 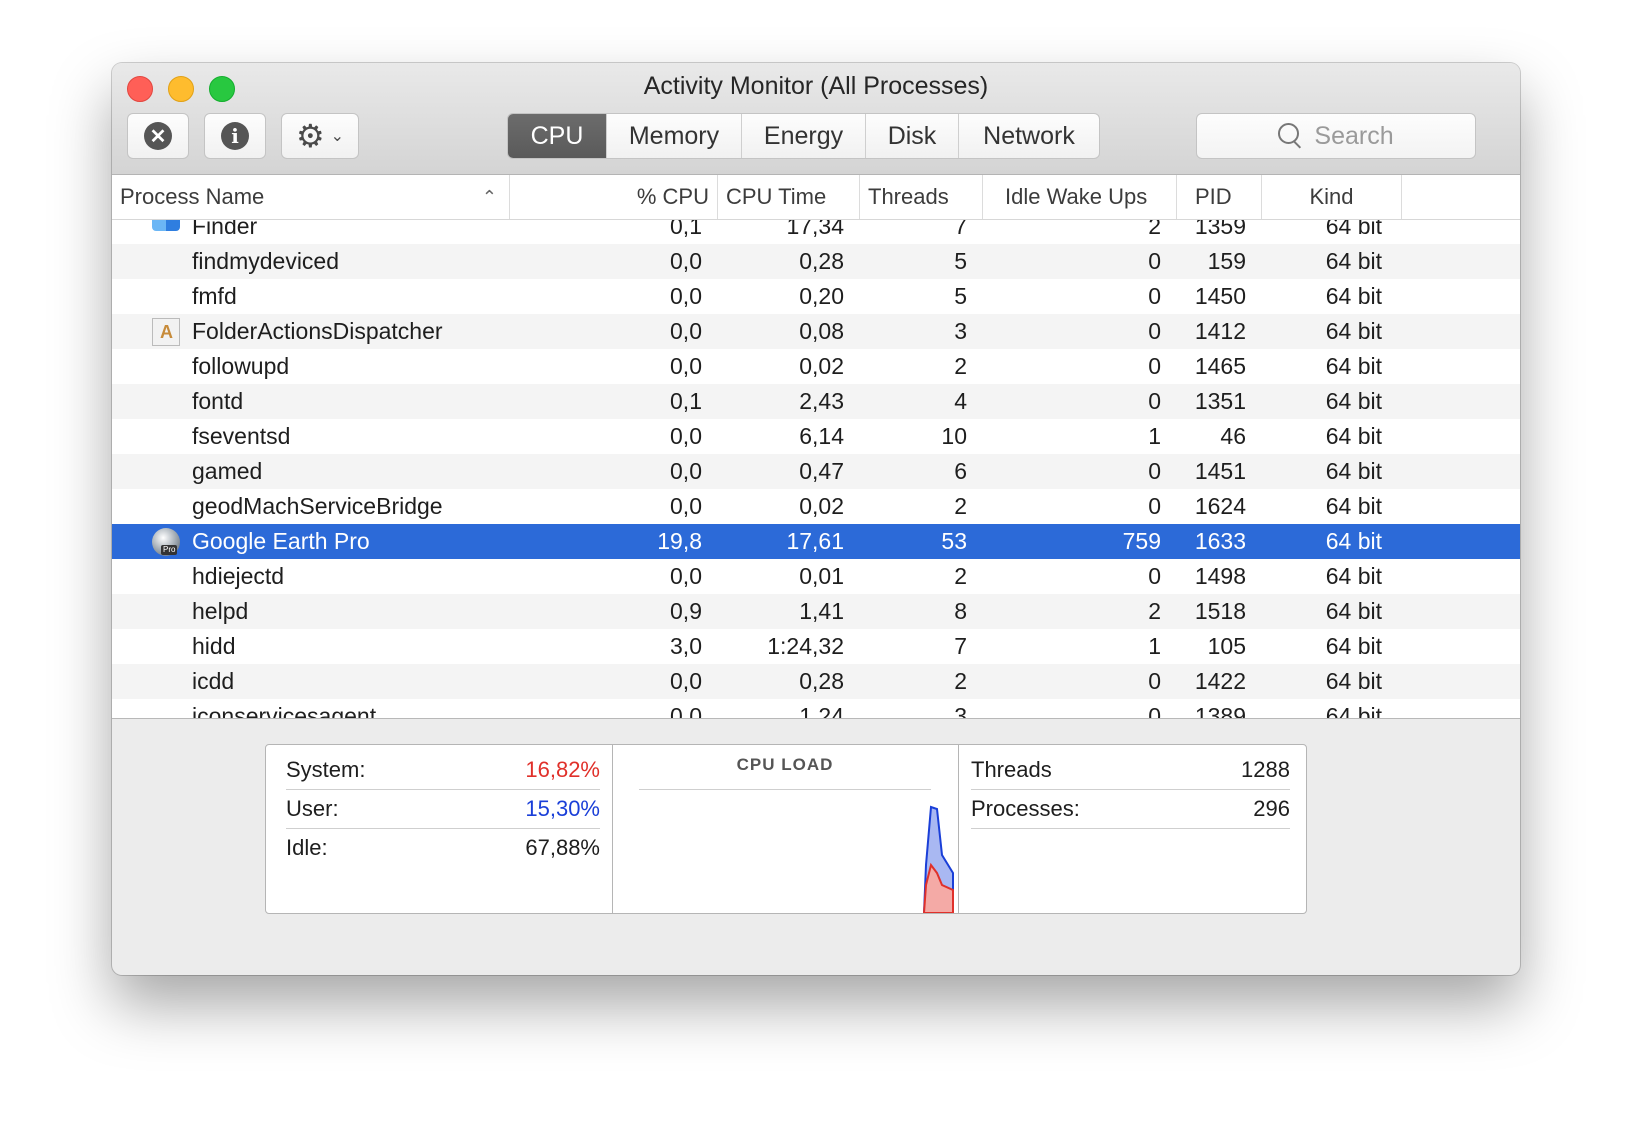 What do you see at coordinates (443, 770) in the screenshot?
I see `system-stat: System: 16,82%` at bounding box center [443, 770].